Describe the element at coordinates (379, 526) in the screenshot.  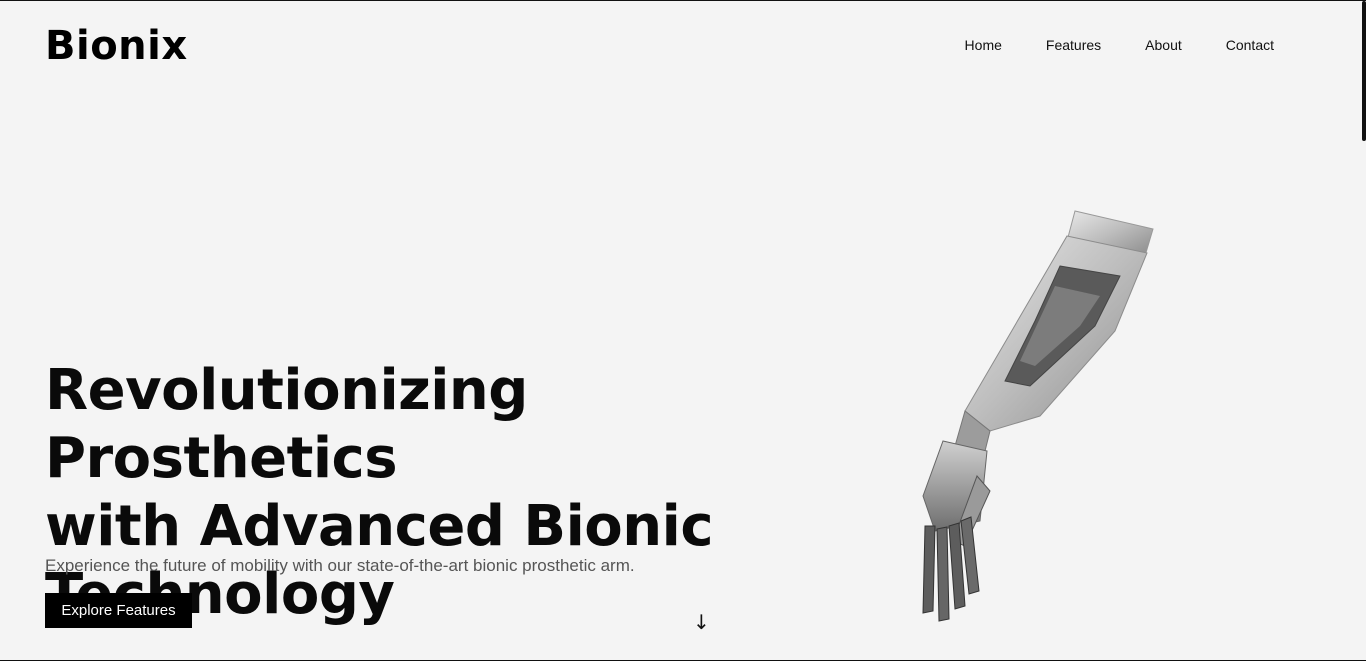
I see `hero-title-line-2: with Advanced Bionic` at that location.